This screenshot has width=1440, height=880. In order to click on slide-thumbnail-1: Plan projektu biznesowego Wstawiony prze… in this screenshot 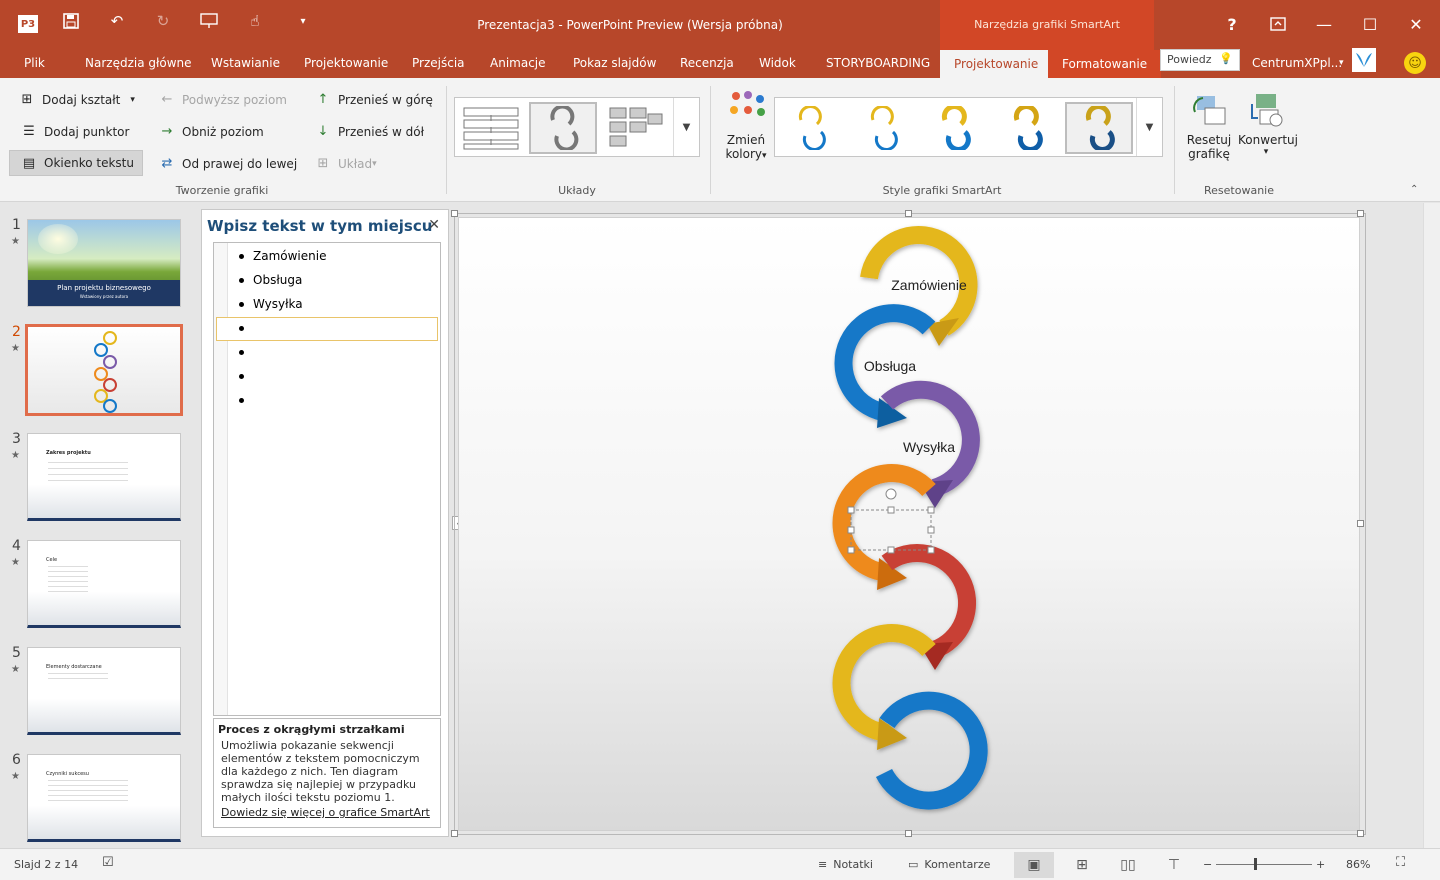, I will do `click(104, 263)`.